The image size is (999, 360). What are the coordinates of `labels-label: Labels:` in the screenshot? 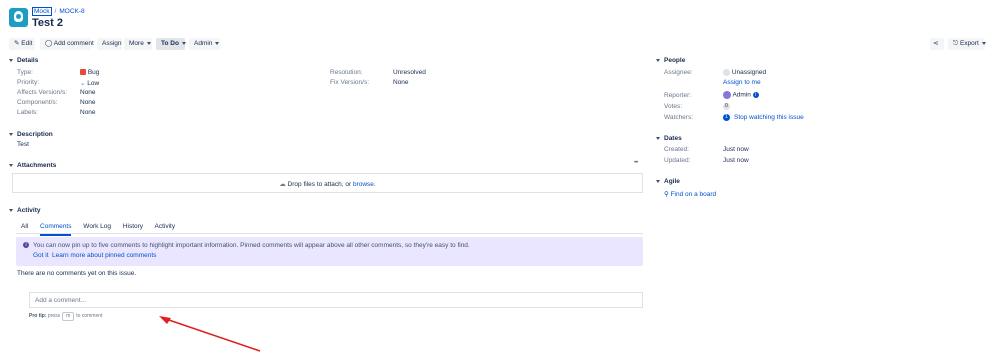 It's located at (27, 112).